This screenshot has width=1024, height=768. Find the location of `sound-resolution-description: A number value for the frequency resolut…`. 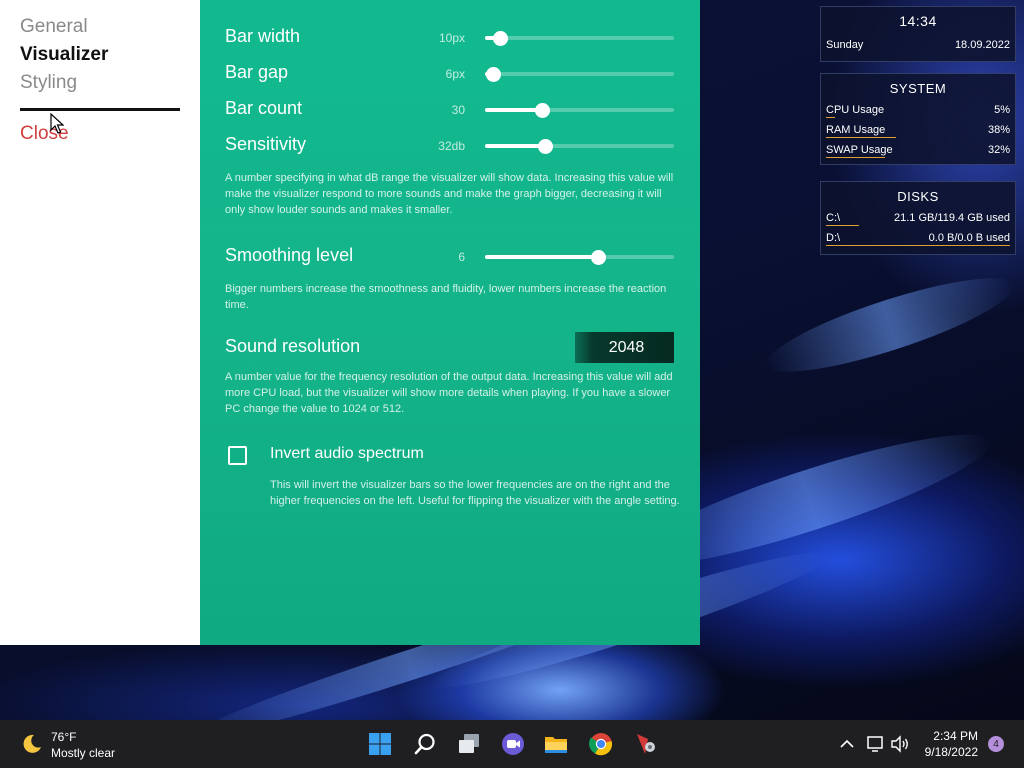

sound-resolution-description: A number value for the frequency resolut… is located at coordinates (449, 393).